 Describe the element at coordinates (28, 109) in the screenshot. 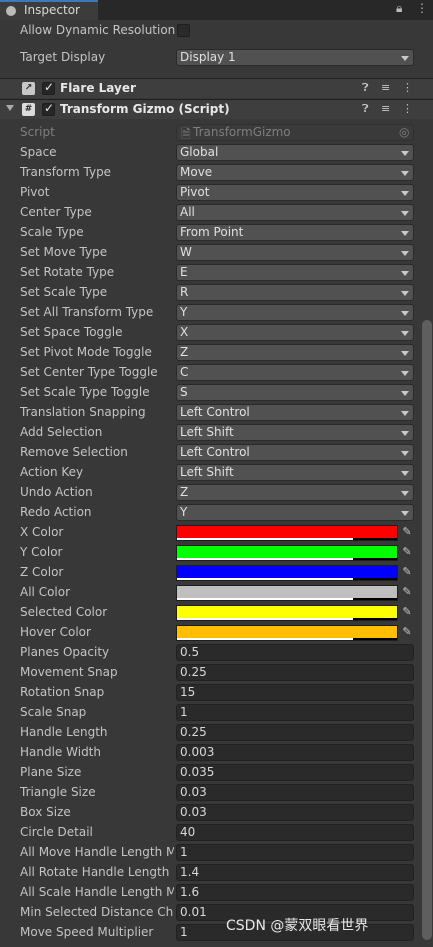

I see `script-icon: #` at that location.